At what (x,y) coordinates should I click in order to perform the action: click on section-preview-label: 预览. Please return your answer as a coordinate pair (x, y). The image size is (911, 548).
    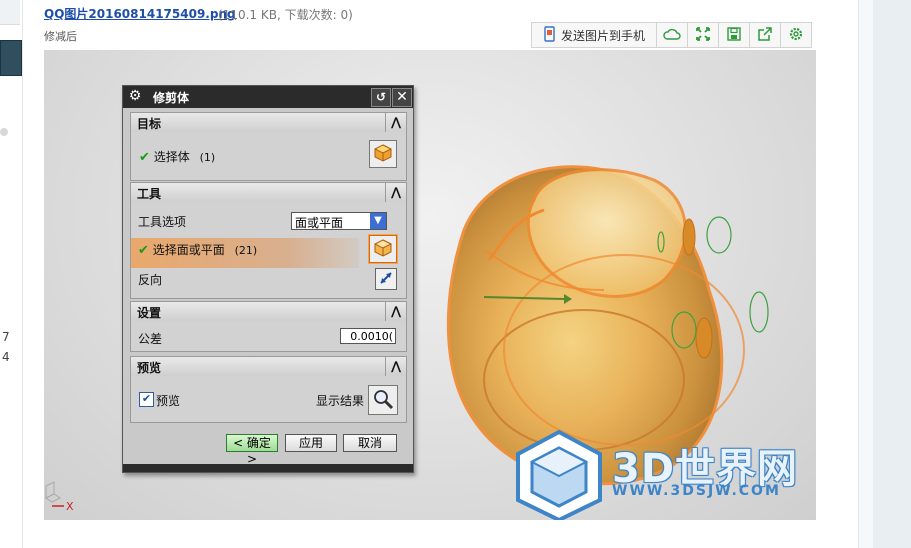
    Looking at the image, I should click on (149, 368).